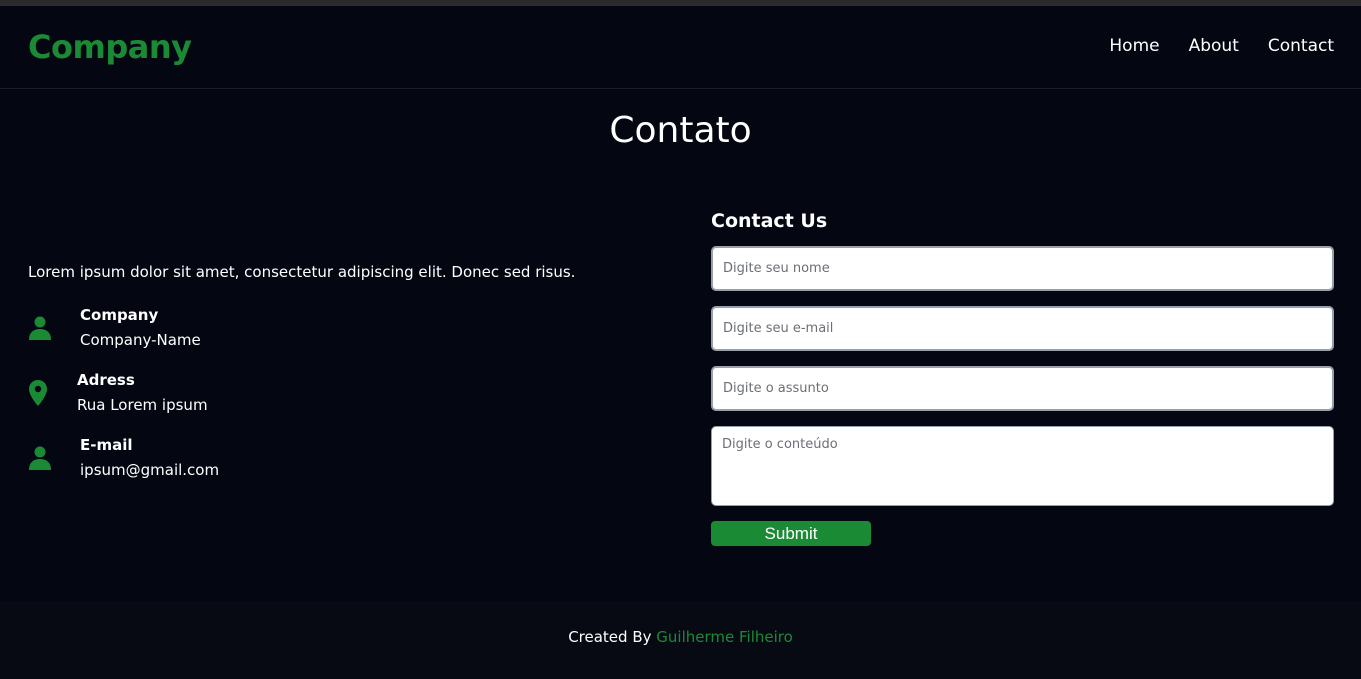  What do you see at coordinates (123, 458) in the screenshot?
I see `info-item-email: E-mail ipsum@gmail.com` at bounding box center [123, 458].